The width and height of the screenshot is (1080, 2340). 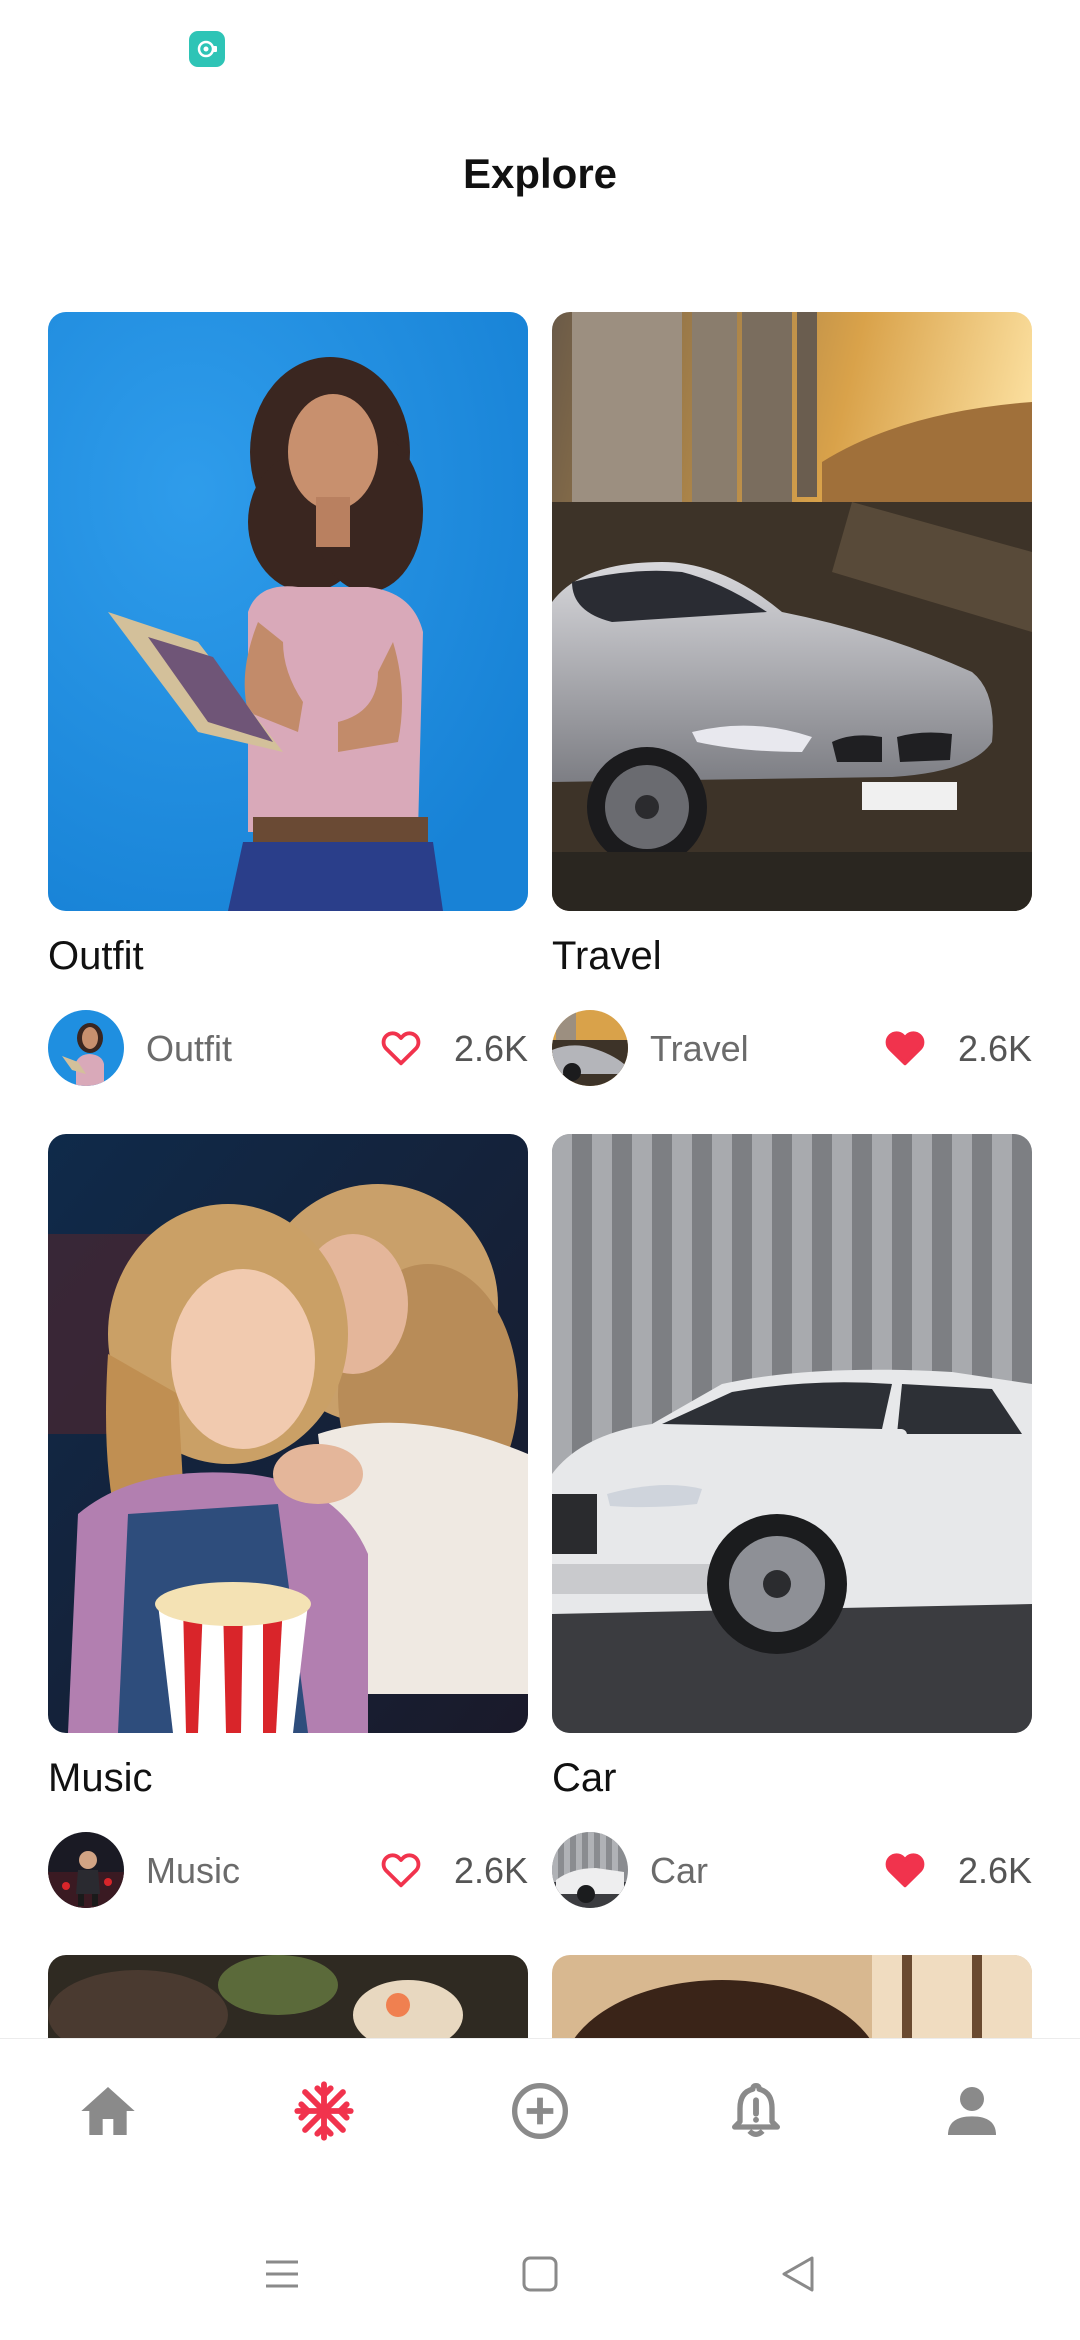 What do you see at coordinates (96, 956) in the screenshot?
I see `card-title: Outfit` at bounding box center [96, 956].